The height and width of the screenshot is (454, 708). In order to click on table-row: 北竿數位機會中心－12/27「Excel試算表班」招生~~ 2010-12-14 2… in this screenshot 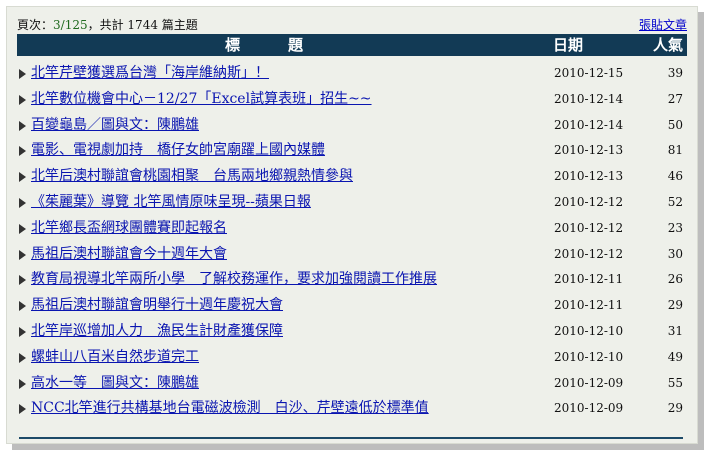, I will do `click(352, 100)`.